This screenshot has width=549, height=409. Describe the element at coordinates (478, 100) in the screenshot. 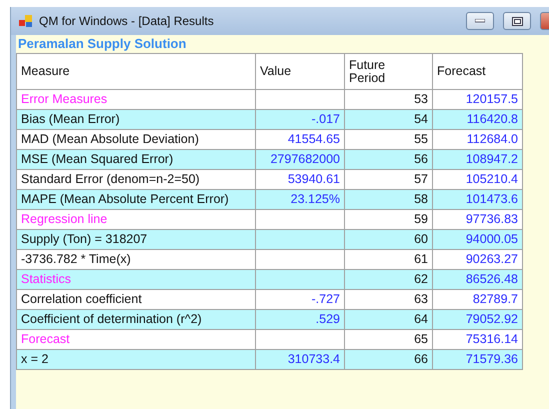

I see `table-cell: 120157.5` at that location.